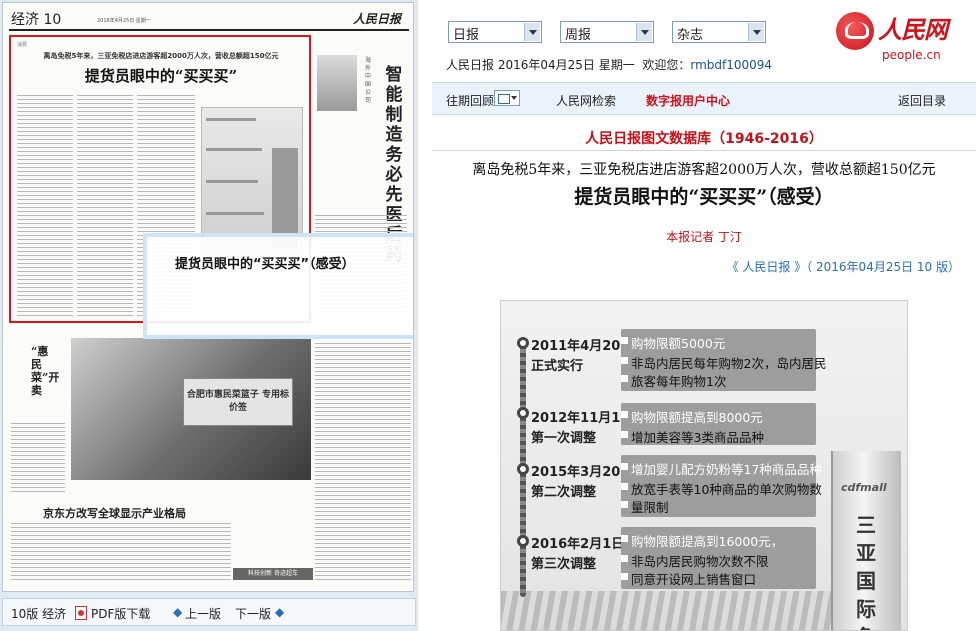  Describe the element at coordinates (280, 612) in the screenshot. I see `next-arrow-icon: ◆` at that location.